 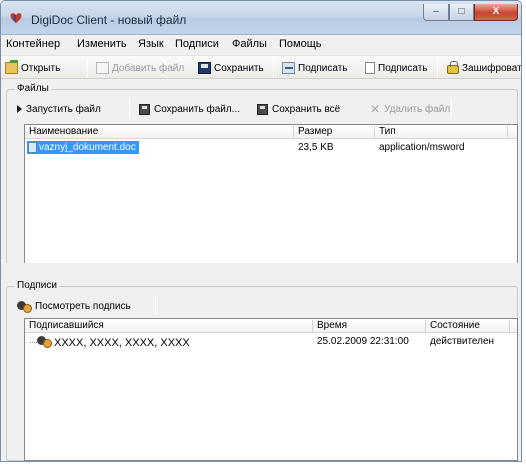 What do you see at coordinates (169, 326) in the screenshot?
I see `column-signer: Подписавшийся` at bounding box center [169, 326].